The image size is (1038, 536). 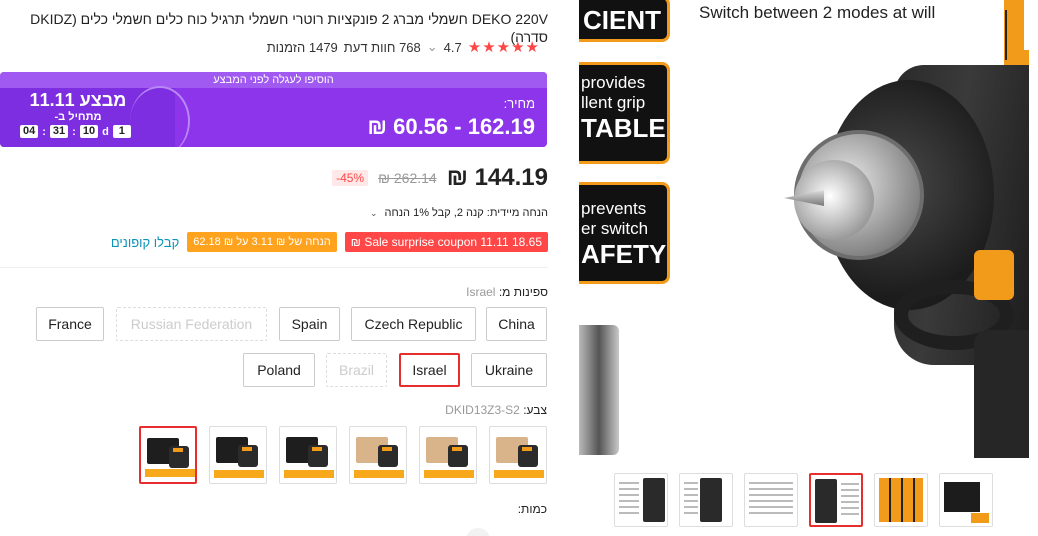 I want to click on feature-card-safety: prevents er switch AFETY, so click(x=624, y=233).